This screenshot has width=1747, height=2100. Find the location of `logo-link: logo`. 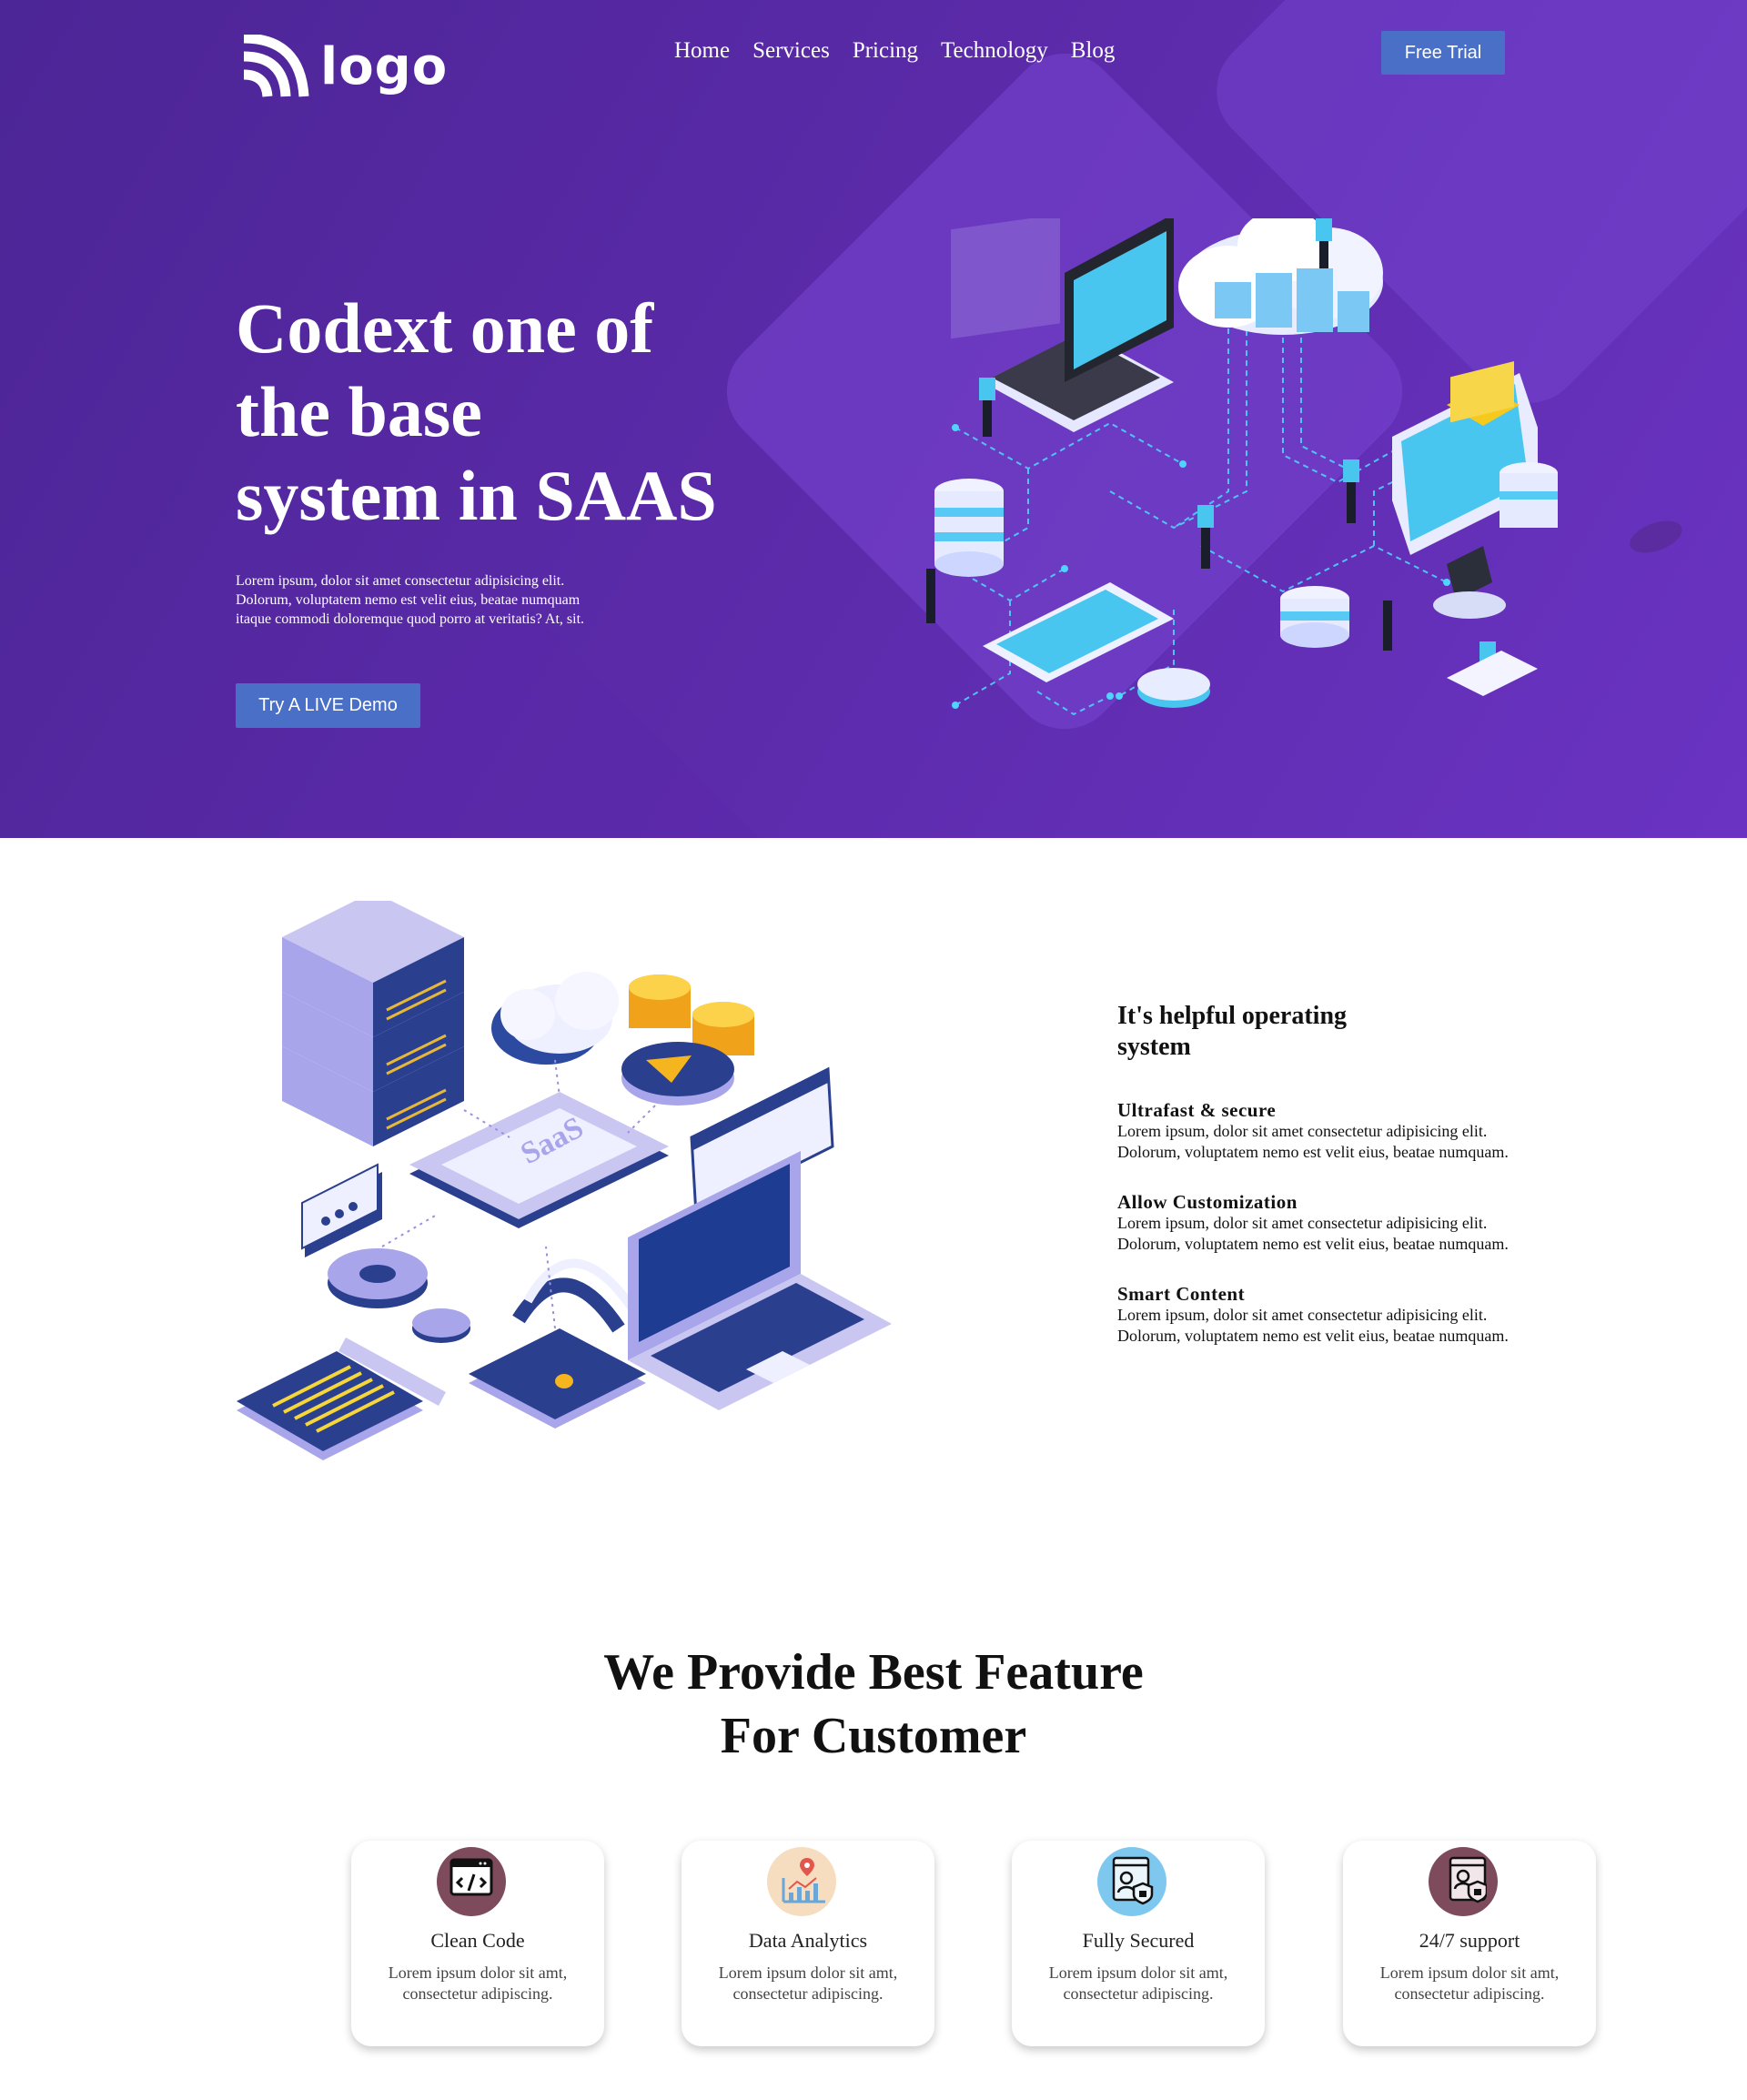

logo-link: logo is located at coordinates (344, 67).